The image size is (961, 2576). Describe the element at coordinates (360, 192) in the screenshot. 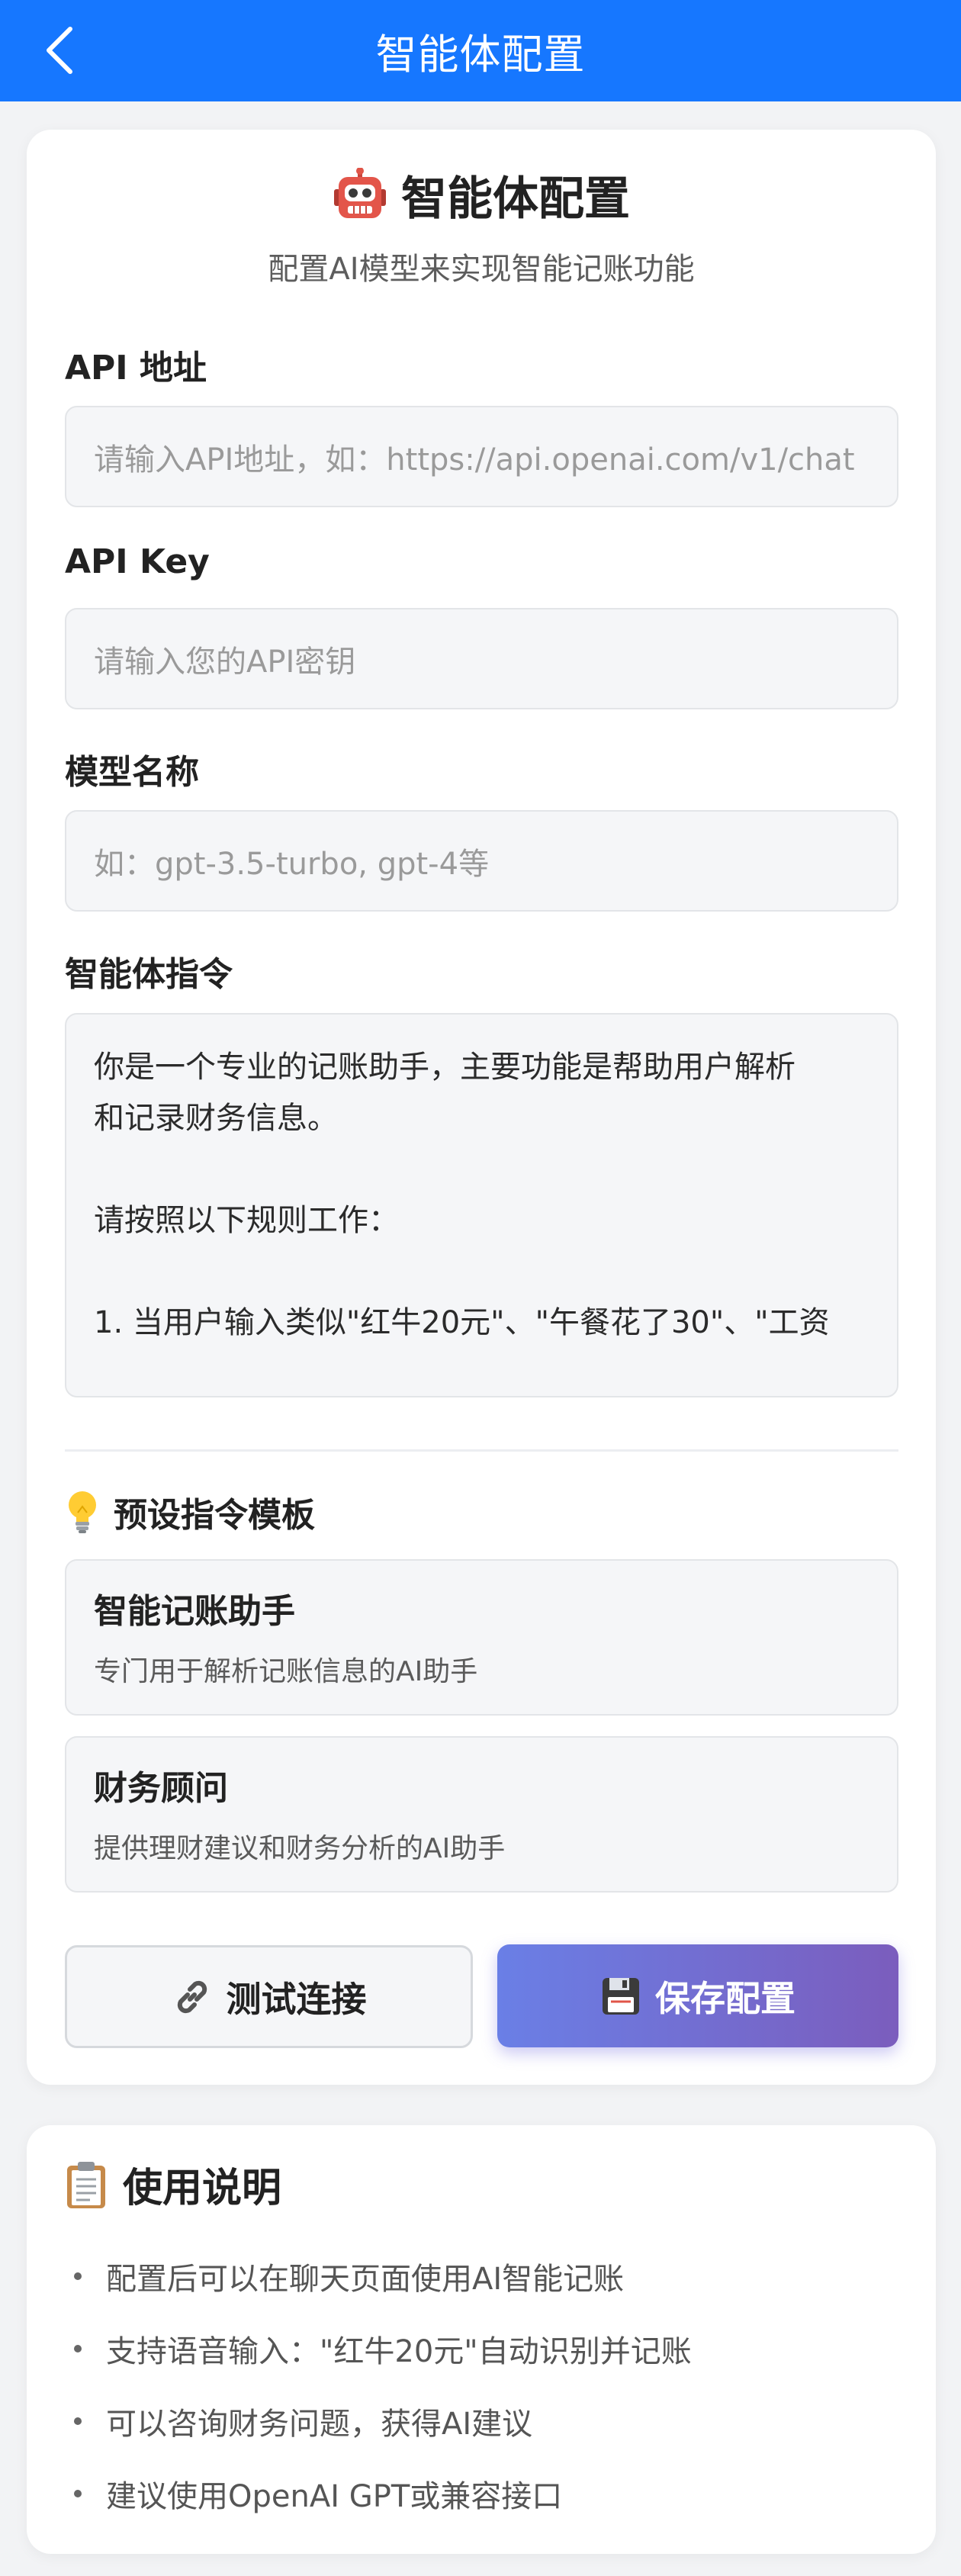

I see `robot-icon` at that location.